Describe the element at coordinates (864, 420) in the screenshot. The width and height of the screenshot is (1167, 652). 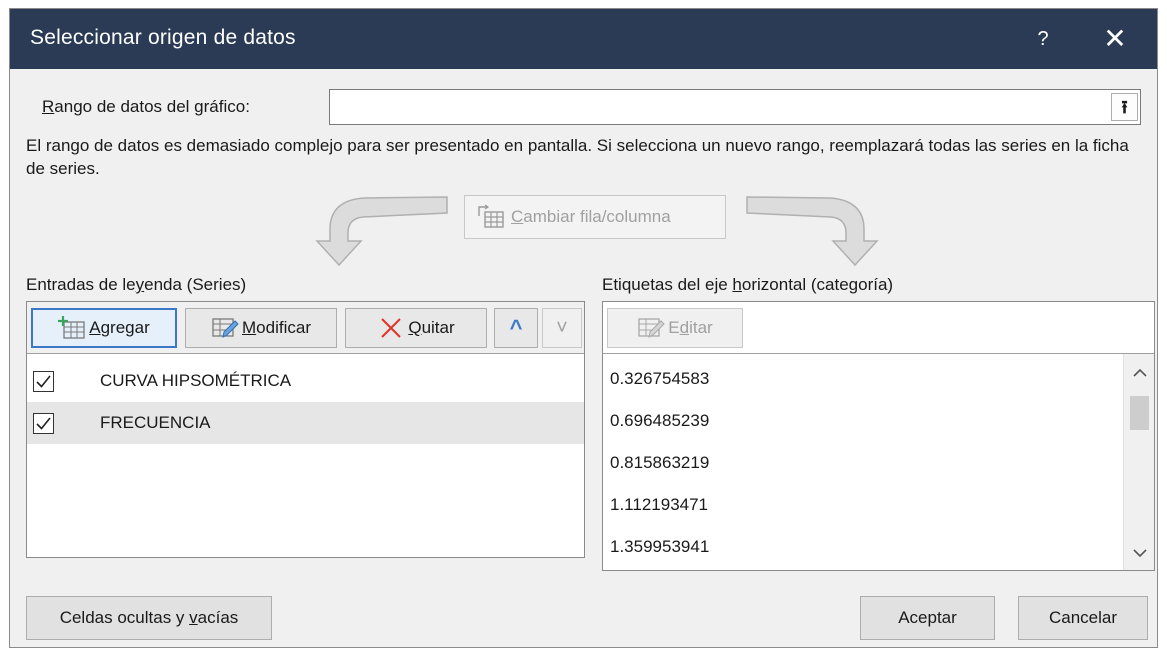
I see `category-value: 0.696485239` at that location.